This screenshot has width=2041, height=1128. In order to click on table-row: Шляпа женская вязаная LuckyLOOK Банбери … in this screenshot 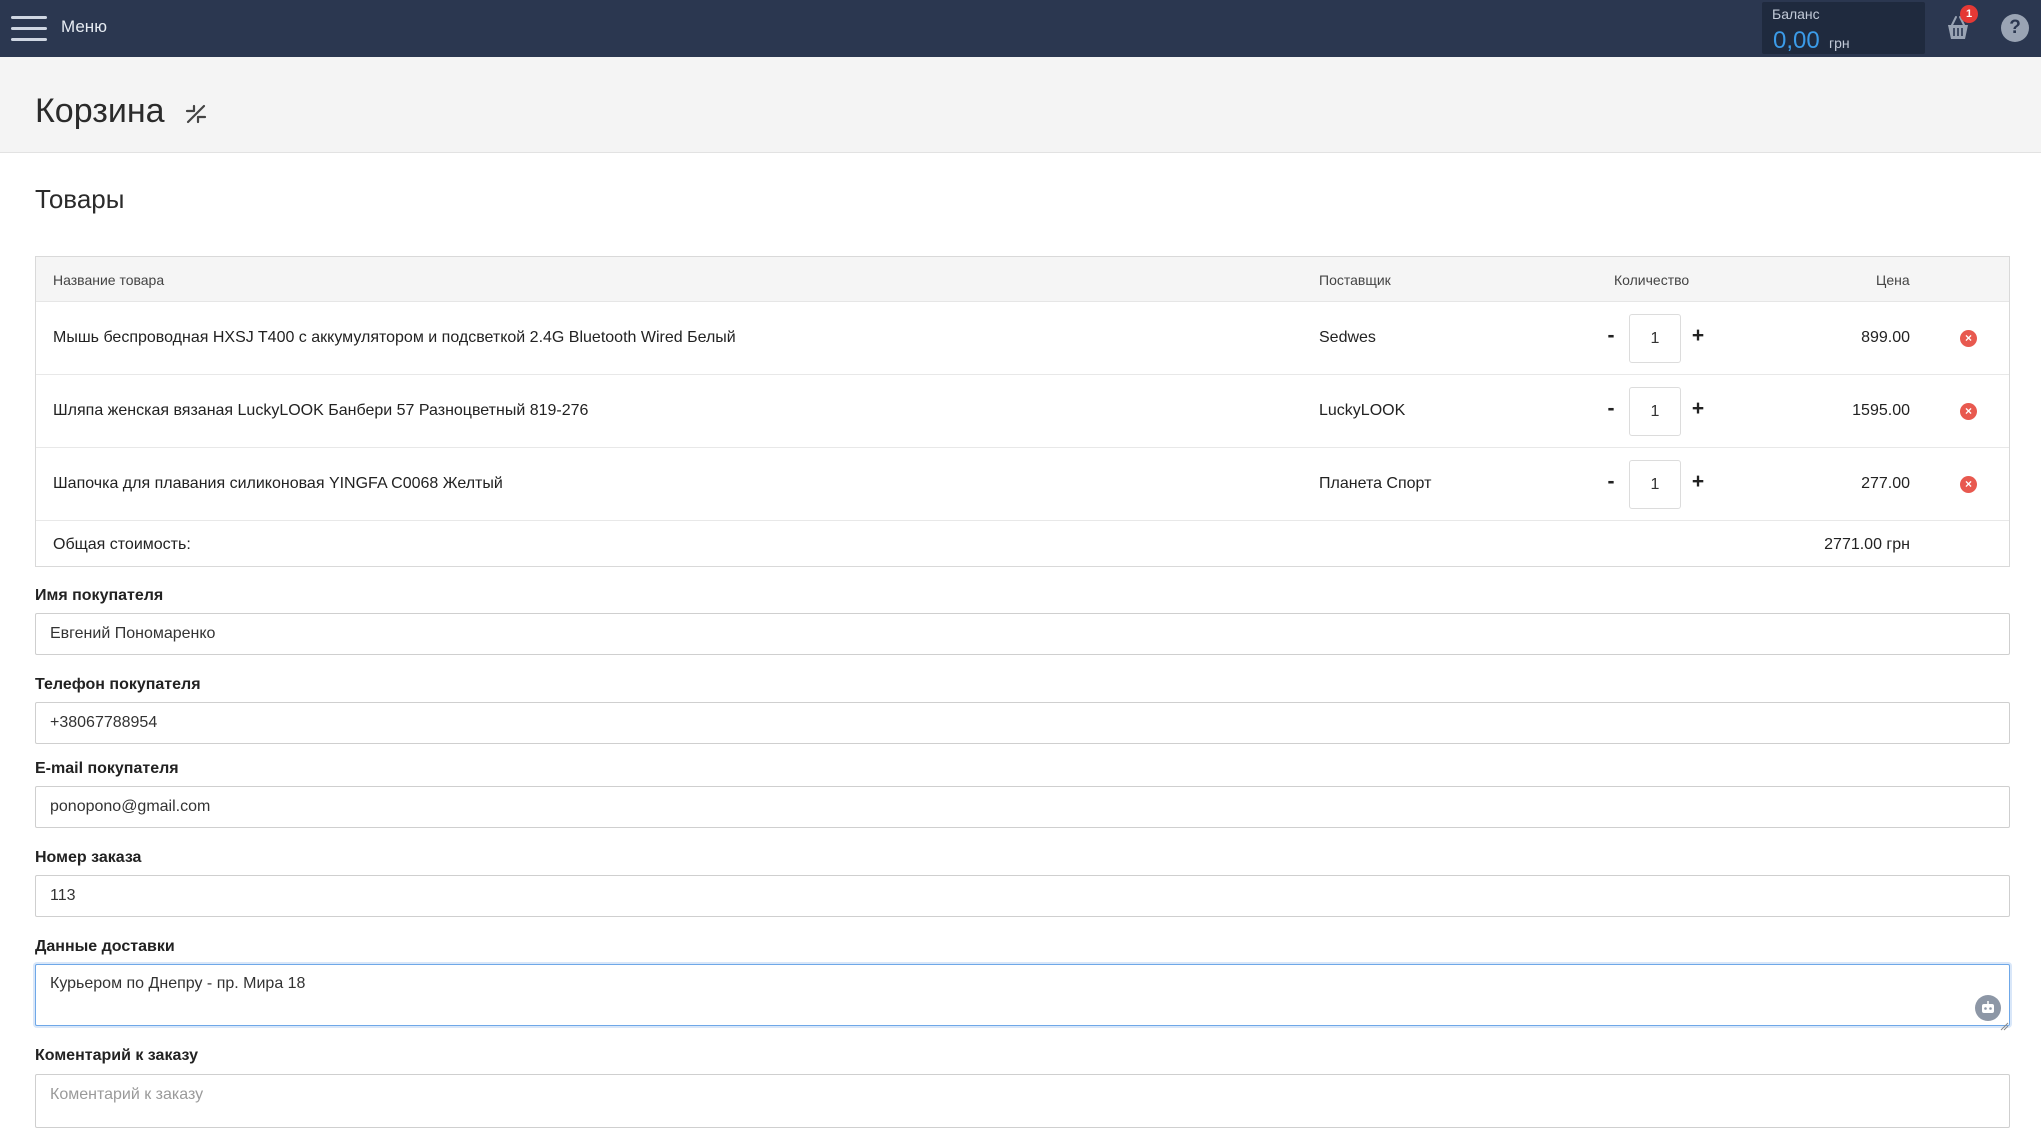, I will do `click(1022, 411)`.